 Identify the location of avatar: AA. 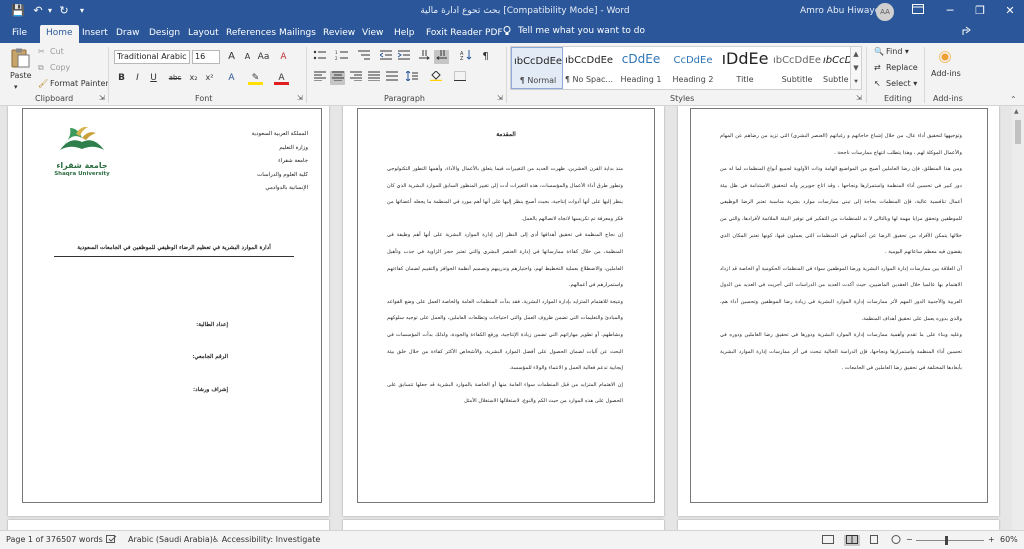
(885, 12).